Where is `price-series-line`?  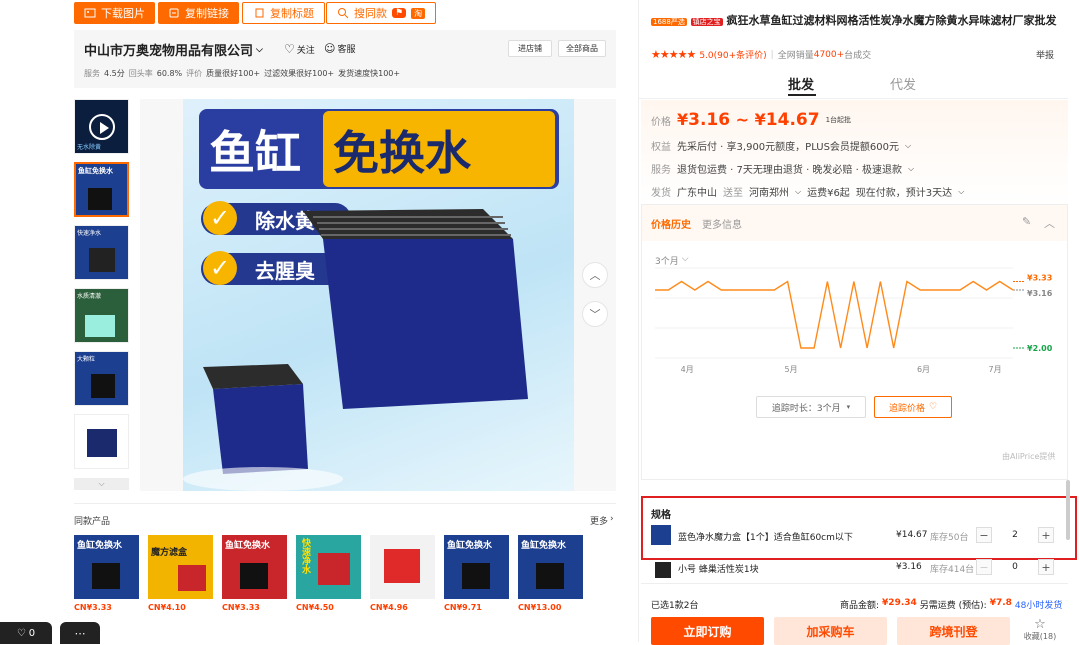
price-series-line is located at coordinates (834, 314).